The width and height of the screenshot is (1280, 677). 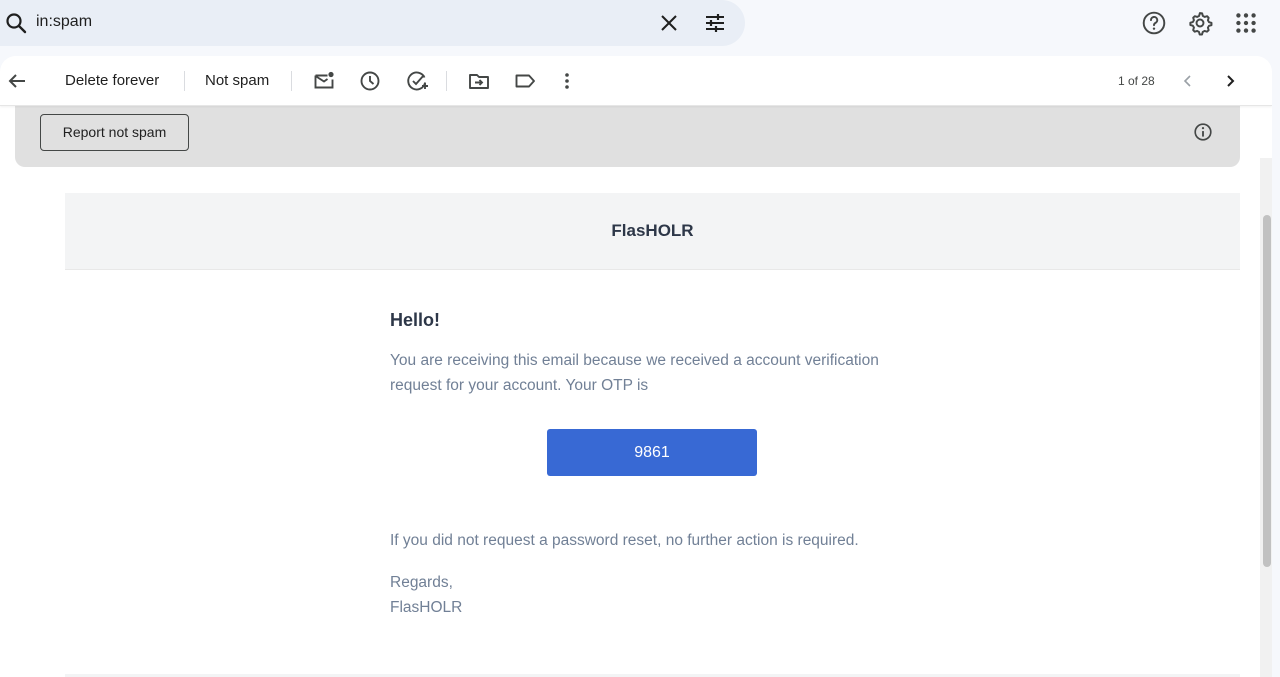 What do you see at coordinates (669, 23) in the screenshot?
I see `close-icon` at bounding box center [669, 23].